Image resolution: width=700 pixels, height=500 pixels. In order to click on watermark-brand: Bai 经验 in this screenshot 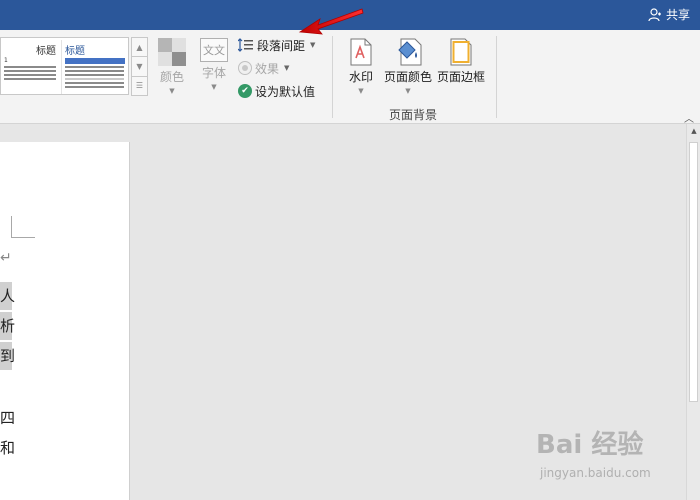, I will do `click(590, 445)`.